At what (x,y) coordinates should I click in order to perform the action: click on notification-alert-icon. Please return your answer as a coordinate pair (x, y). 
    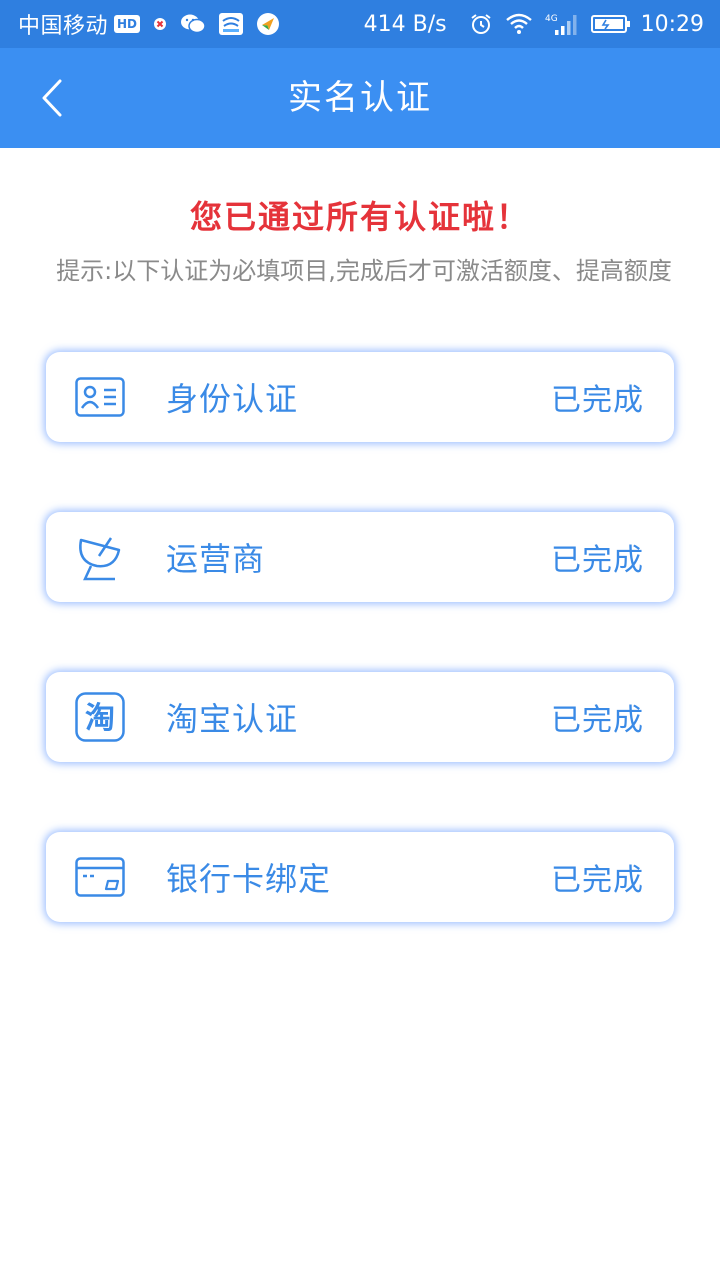
    Looking at the image, I should click on (160, 24).